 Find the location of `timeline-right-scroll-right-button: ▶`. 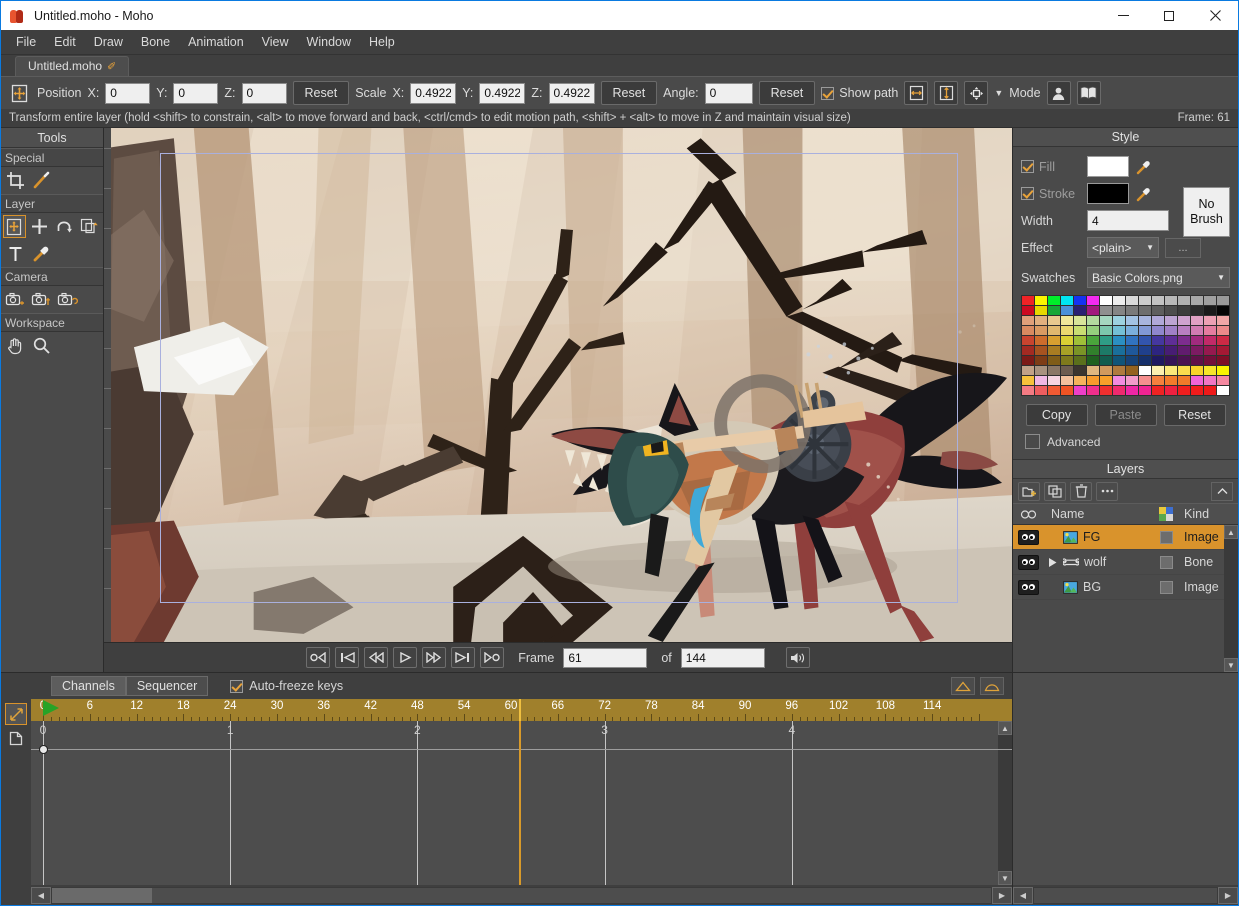

timeline-right-scroll-right-button: ▶ is located at coordinates (1228, 895).